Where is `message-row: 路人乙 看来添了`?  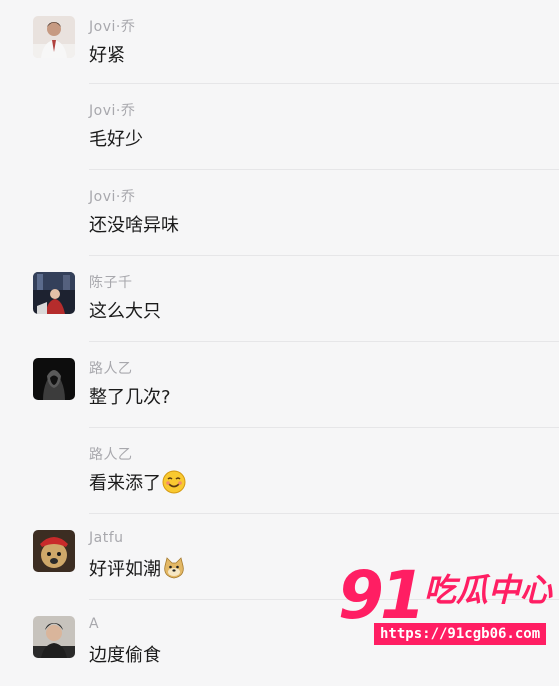
message-row: 路人乙 看来添了 is located at coordinates (279, 471).